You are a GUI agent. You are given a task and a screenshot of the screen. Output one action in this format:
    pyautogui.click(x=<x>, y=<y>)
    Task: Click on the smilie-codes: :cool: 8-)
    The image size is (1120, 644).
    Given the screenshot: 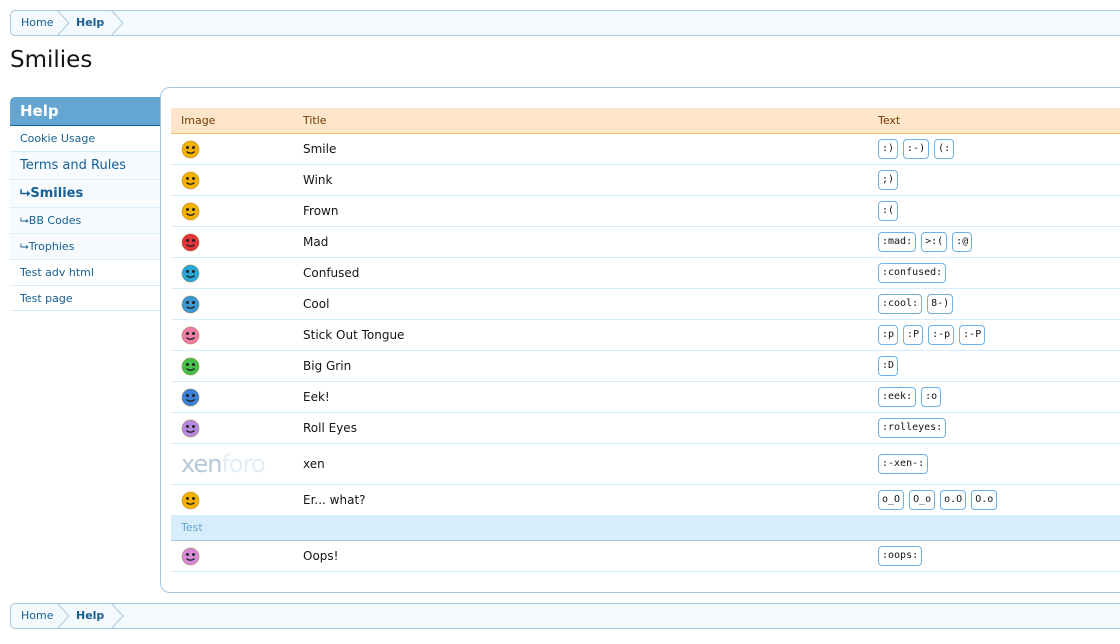 What is the action you would take?
    pyautogui.click(x=916, y=304)
    